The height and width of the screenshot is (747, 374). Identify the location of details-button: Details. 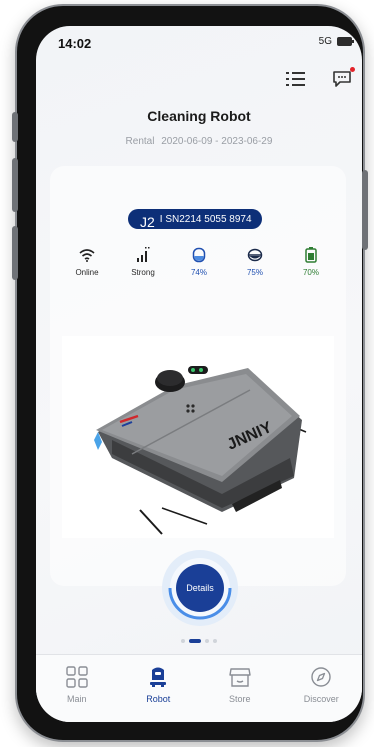
(200, 588).